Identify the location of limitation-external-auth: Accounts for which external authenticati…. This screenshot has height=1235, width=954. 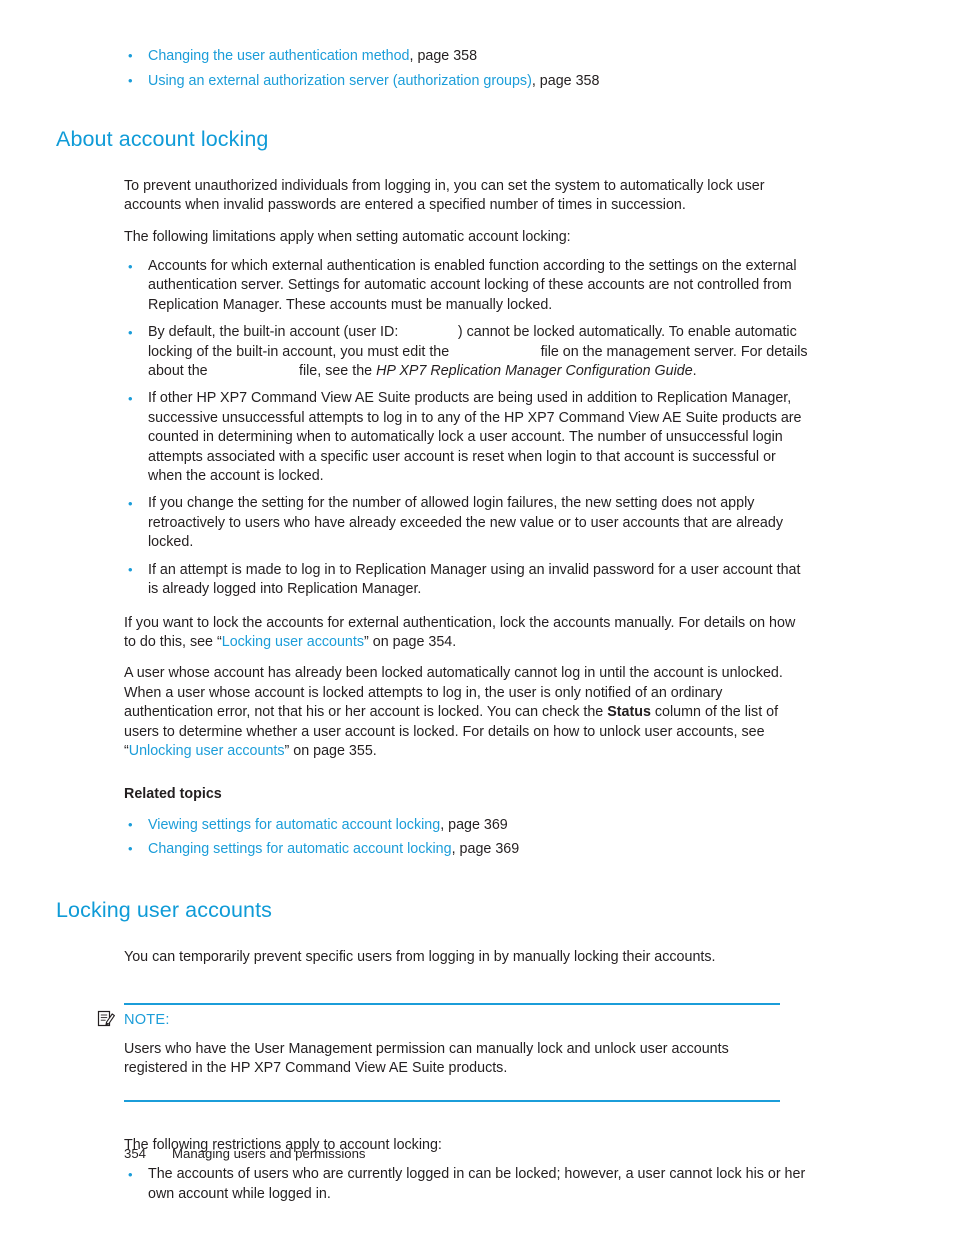
(472, 285).